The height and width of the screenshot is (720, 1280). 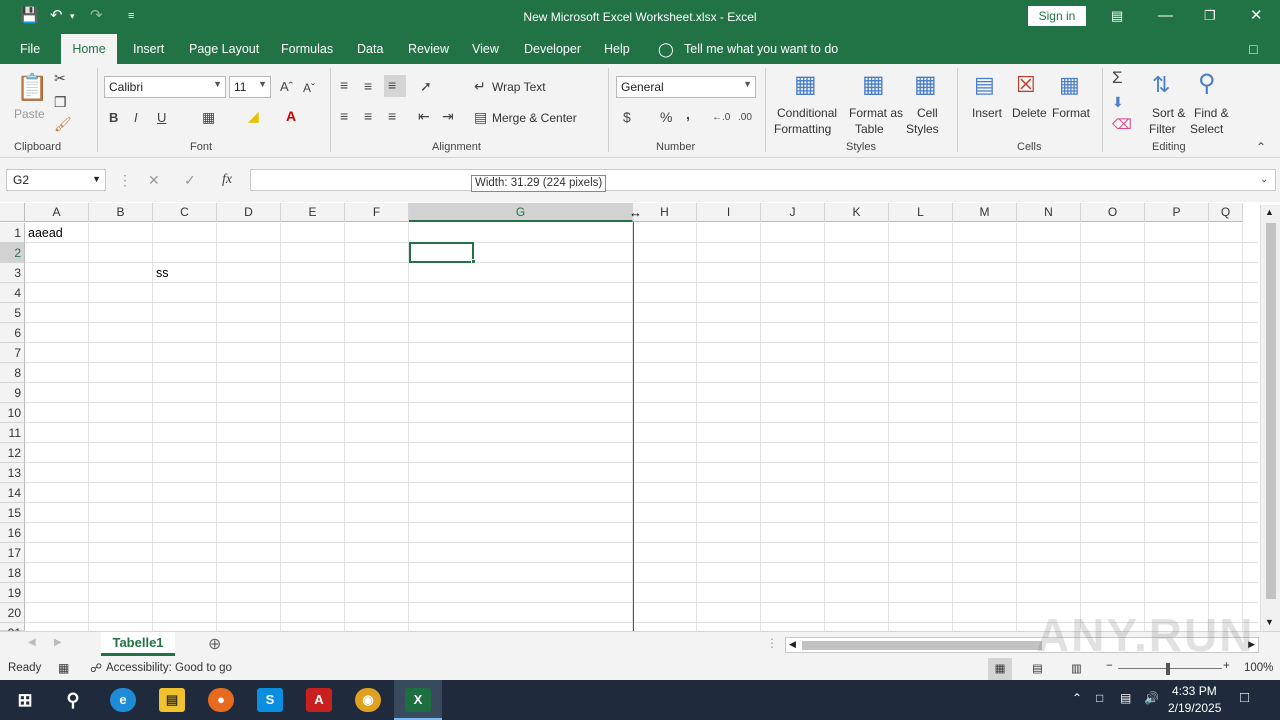 What do you see at coordinates (227, 180) in the screenshot?
I see `insert-function-button: fx` at bounding box center [227, 180].